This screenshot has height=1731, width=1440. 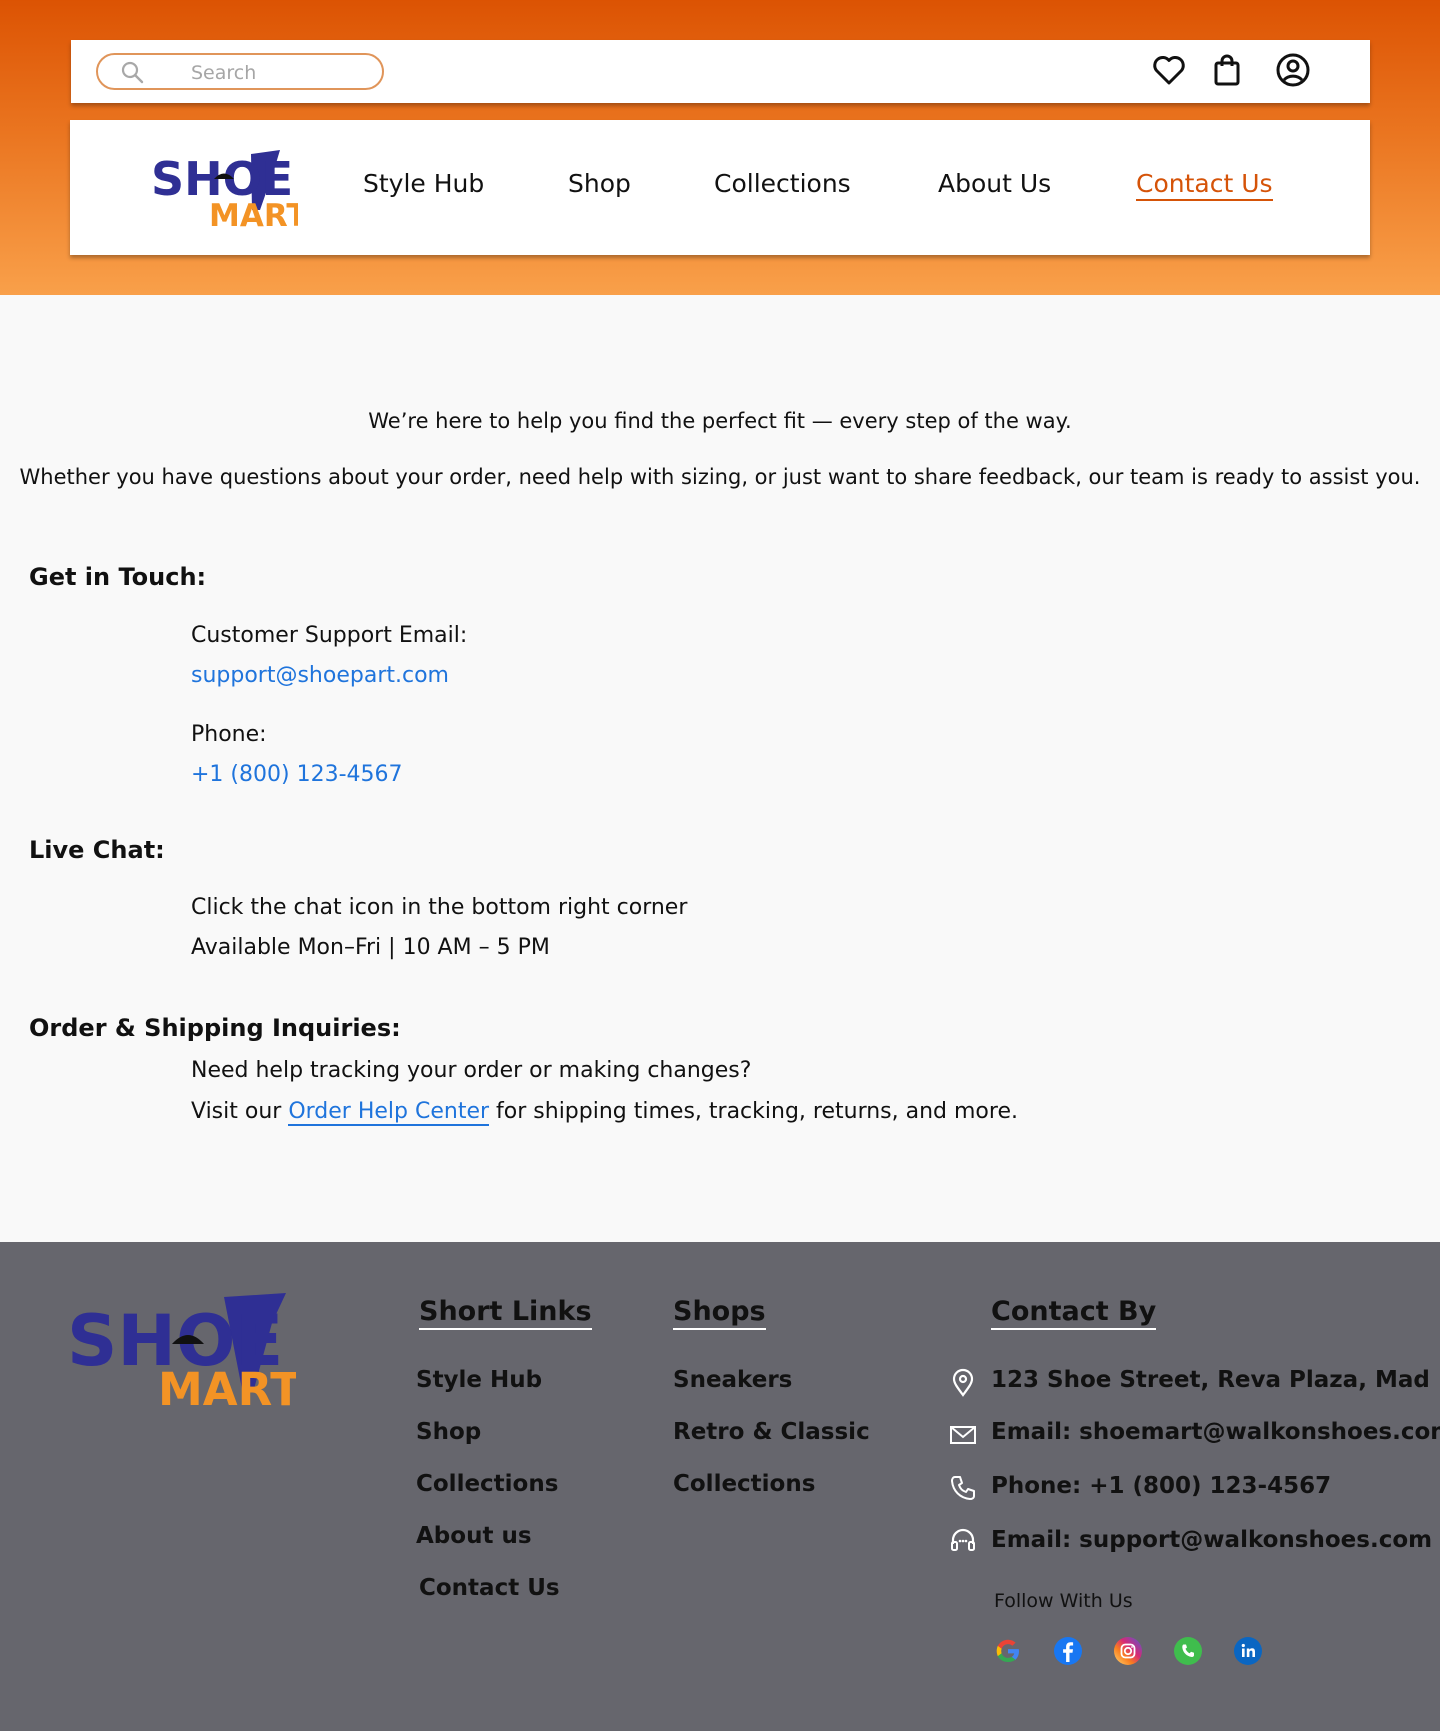 I want to click on live-chat-hours: Available Mon–Fri | 10 AM – 5 PM, so click(x=370, y=947).